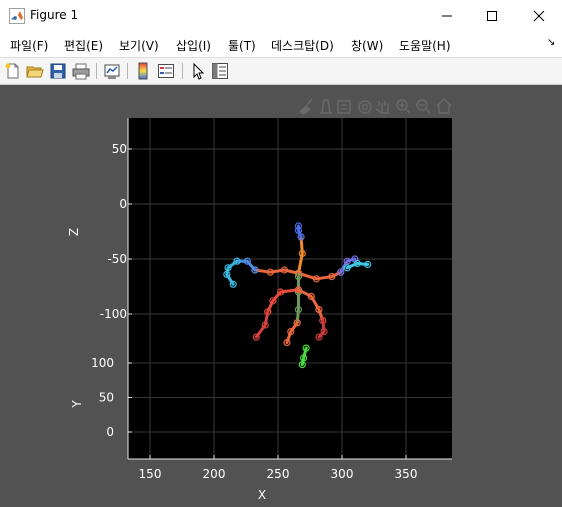 The width and height of the screenshot is (562, 507). I want to click on y-tick-label: 100, so click(102, 363).